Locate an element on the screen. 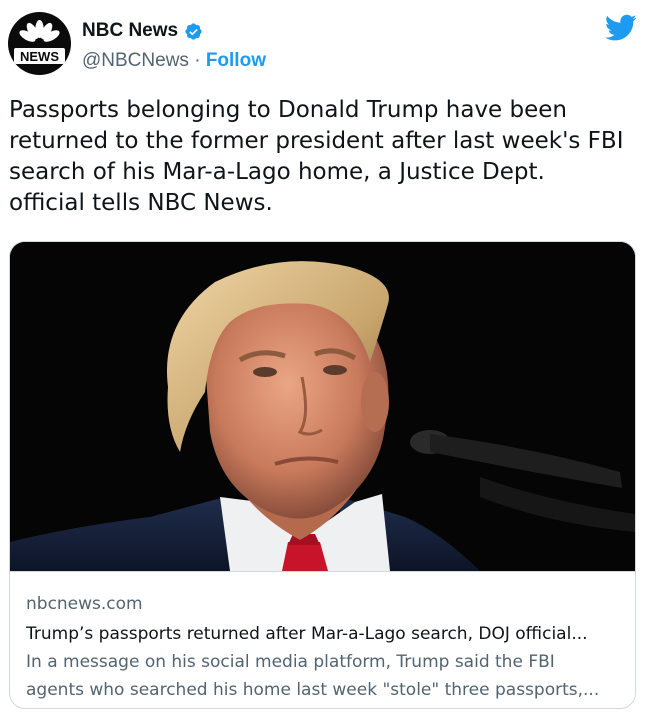  author-handle: @NBCNews is located at coordinates (135, 60).